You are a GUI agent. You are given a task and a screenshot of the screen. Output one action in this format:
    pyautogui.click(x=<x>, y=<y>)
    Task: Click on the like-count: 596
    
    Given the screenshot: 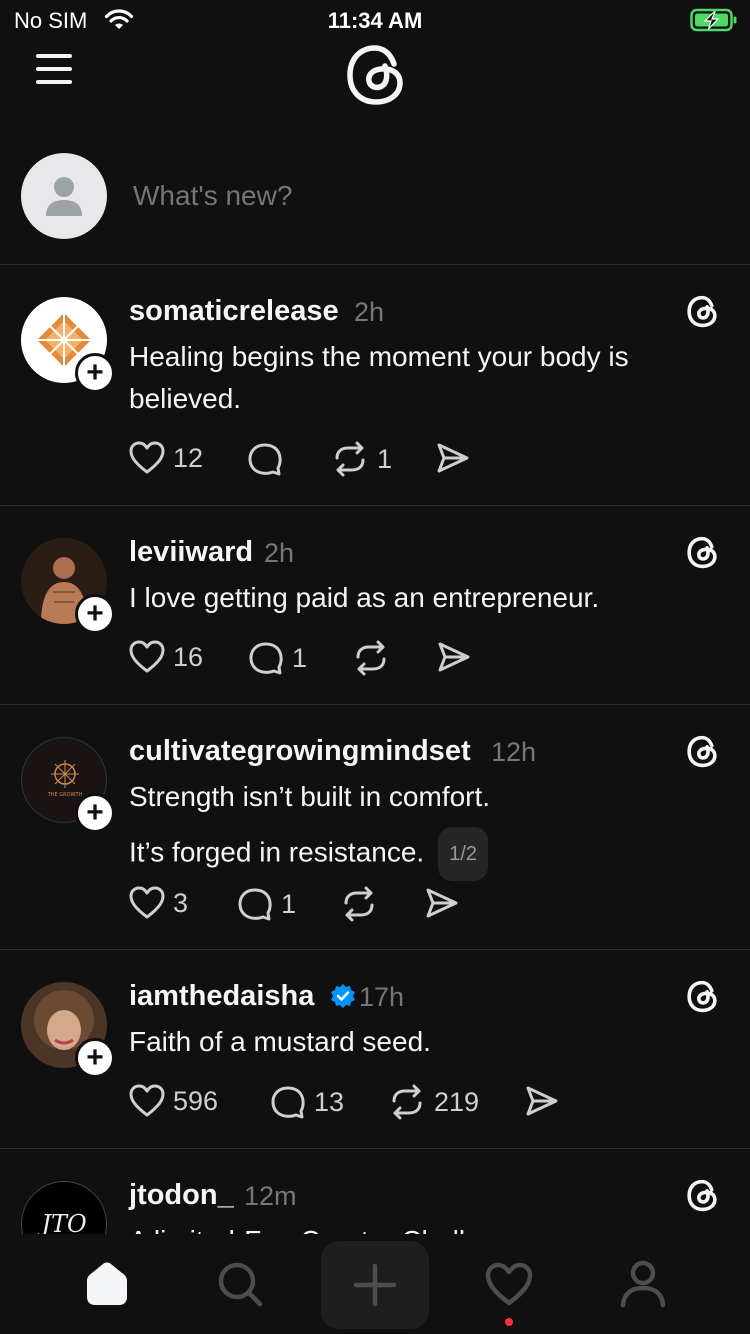 What is the action you would take?
    pyautogui.click(x=196, y=1100)
    